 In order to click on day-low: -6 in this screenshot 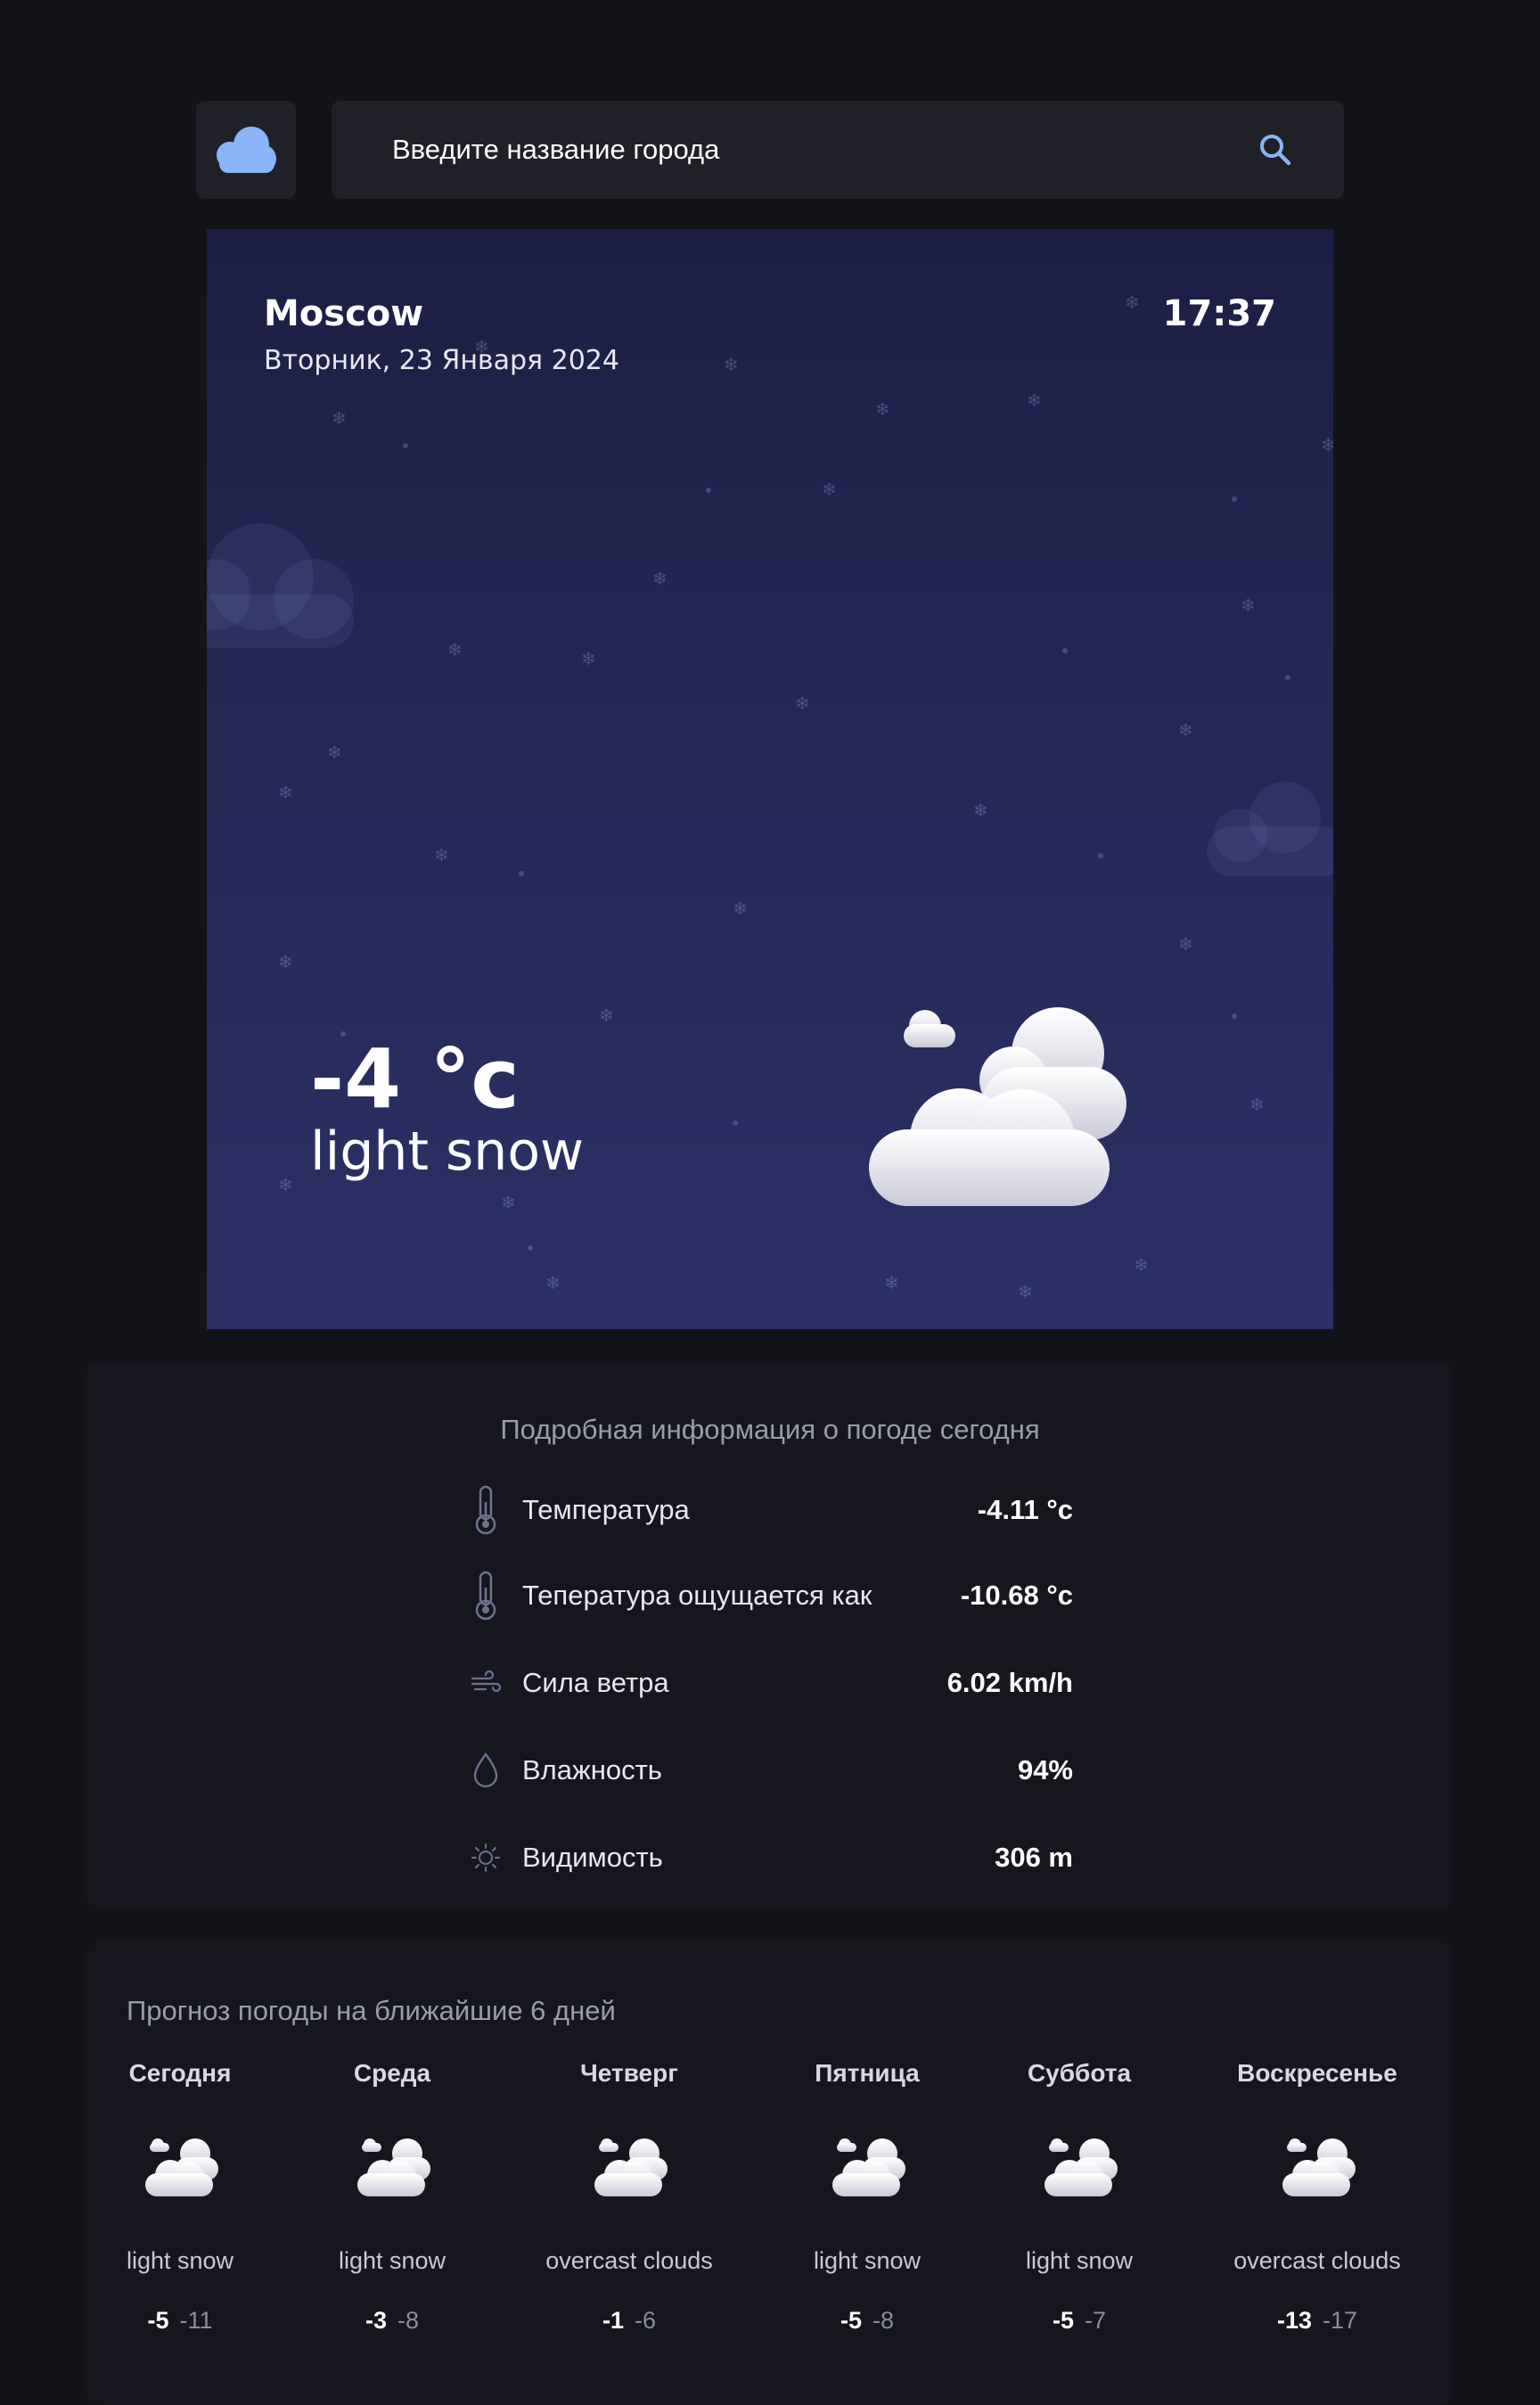, I will do `click(646, 2320)`.